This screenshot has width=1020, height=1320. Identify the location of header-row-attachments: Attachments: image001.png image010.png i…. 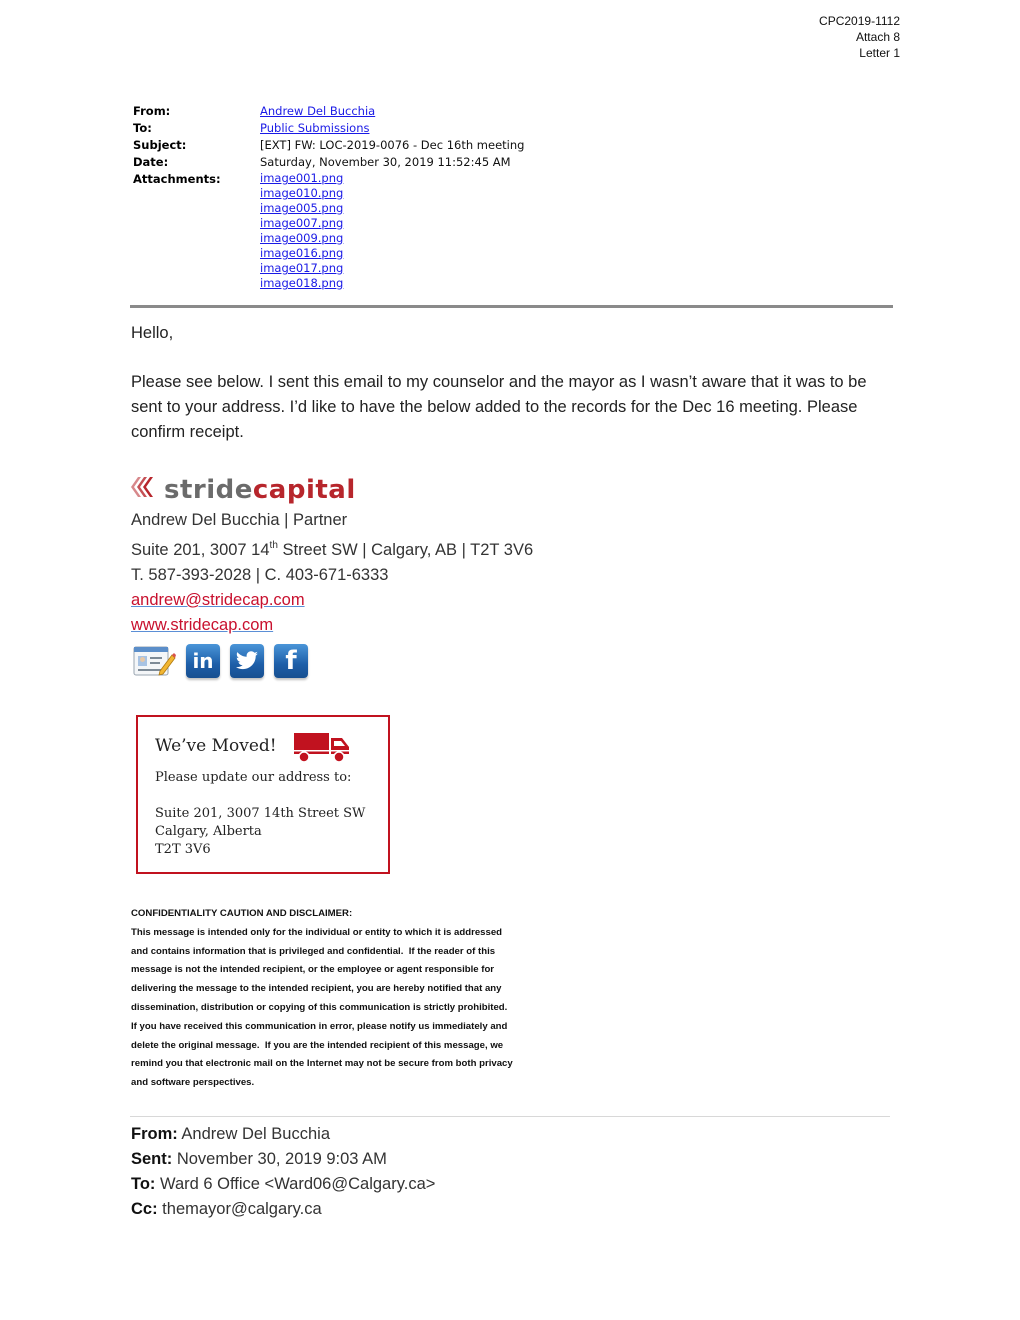
(328, 231).